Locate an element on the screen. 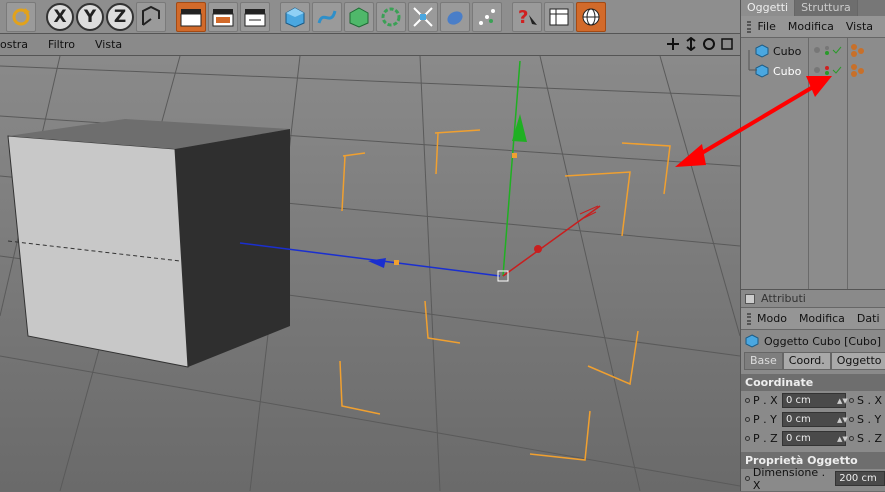  attributes-title: Attributi is located at coordinates (783, 298).